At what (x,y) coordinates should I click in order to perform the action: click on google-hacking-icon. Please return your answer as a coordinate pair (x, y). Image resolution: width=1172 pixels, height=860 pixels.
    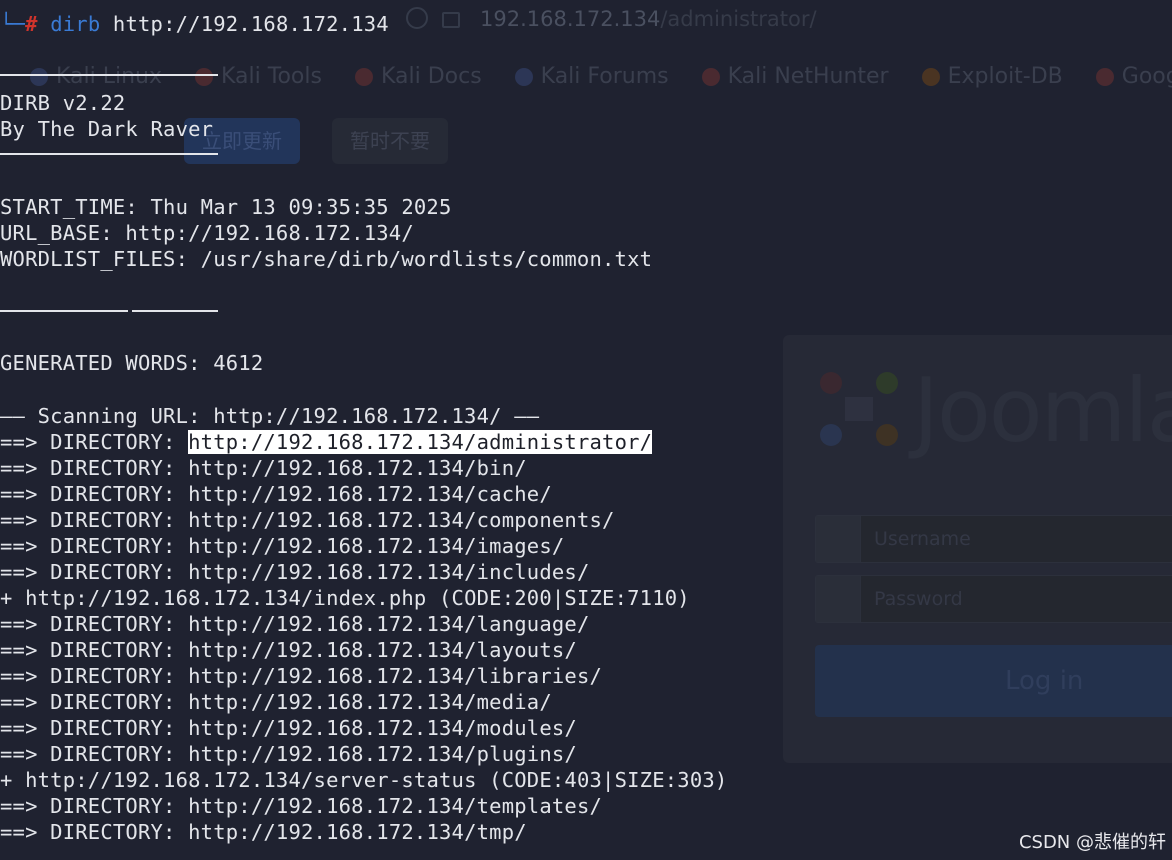
    Looking at the image, I should click on (1104, 77).